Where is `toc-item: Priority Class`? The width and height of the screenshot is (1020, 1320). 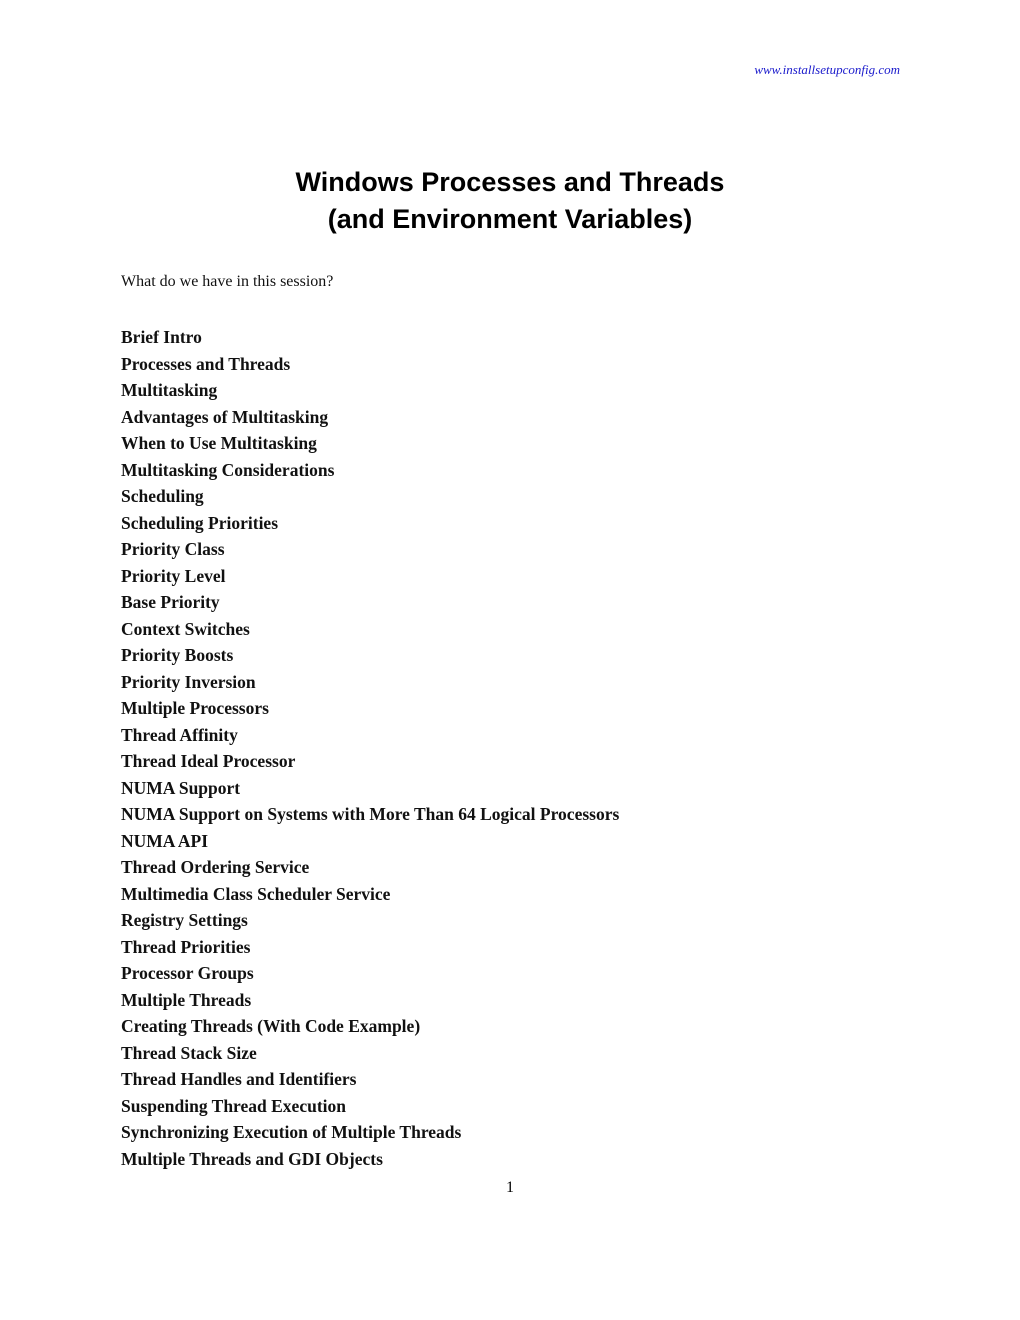 toc-item: Priority Class is located at coordinates (173, 549).